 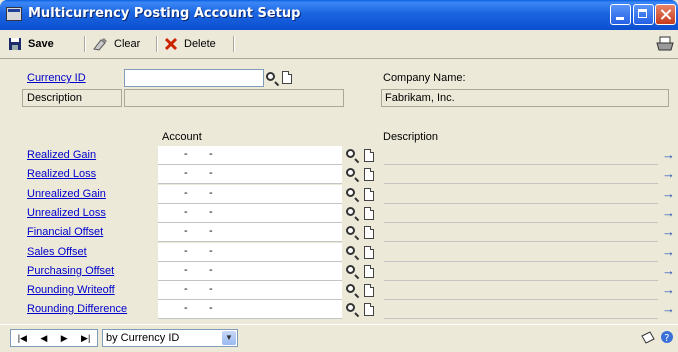 What do you see at coordinates (643, 14) in the screenshot?
I see `maximize-button` at bounding box center [643, 14].